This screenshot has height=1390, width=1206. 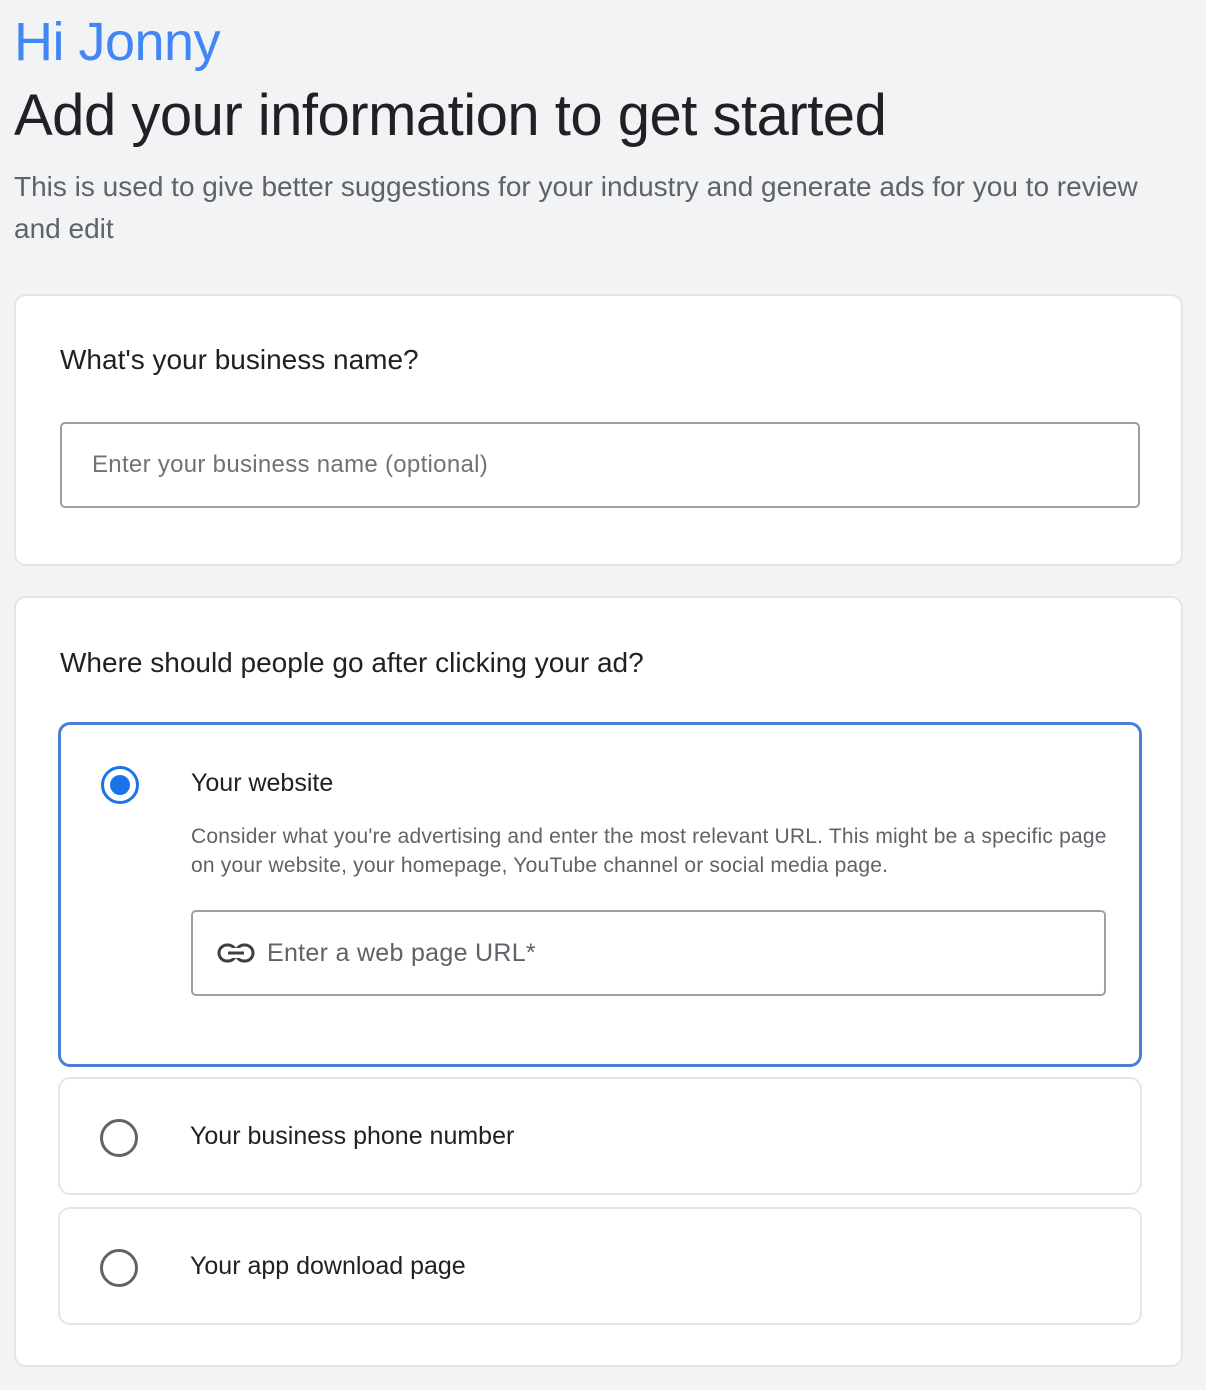 I want to click on business-name-input: Enter your business name (optional), so click(x=600, y=465).